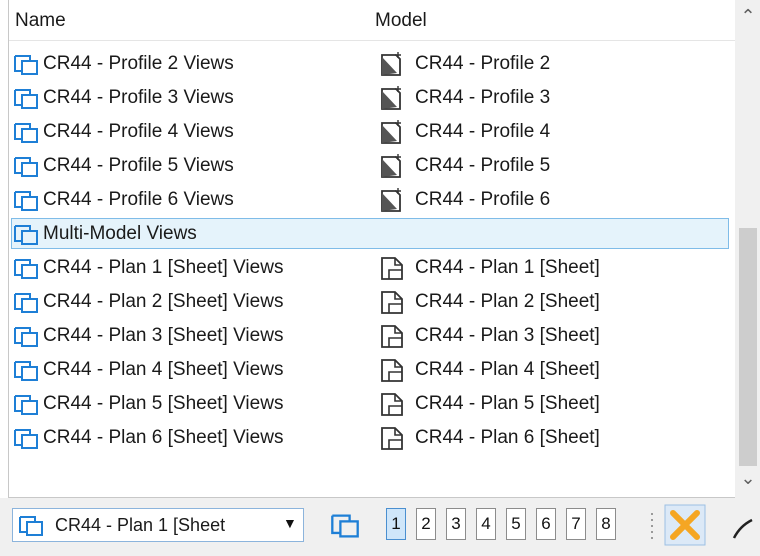 The height and width of the screenshot is (556, 760). I want to click on list-item: CR44 - Profile 4 Views CR44 - Profile 4, so click(372, 133).